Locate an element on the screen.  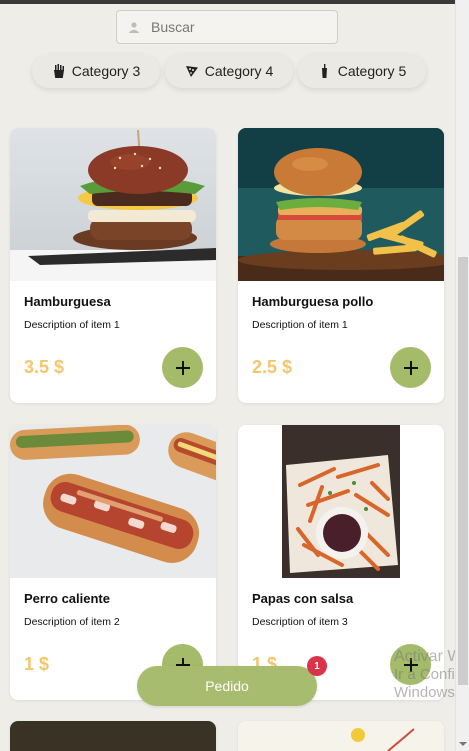
item-name: Hamburguesa pollo is located at coordinates (313, 301).